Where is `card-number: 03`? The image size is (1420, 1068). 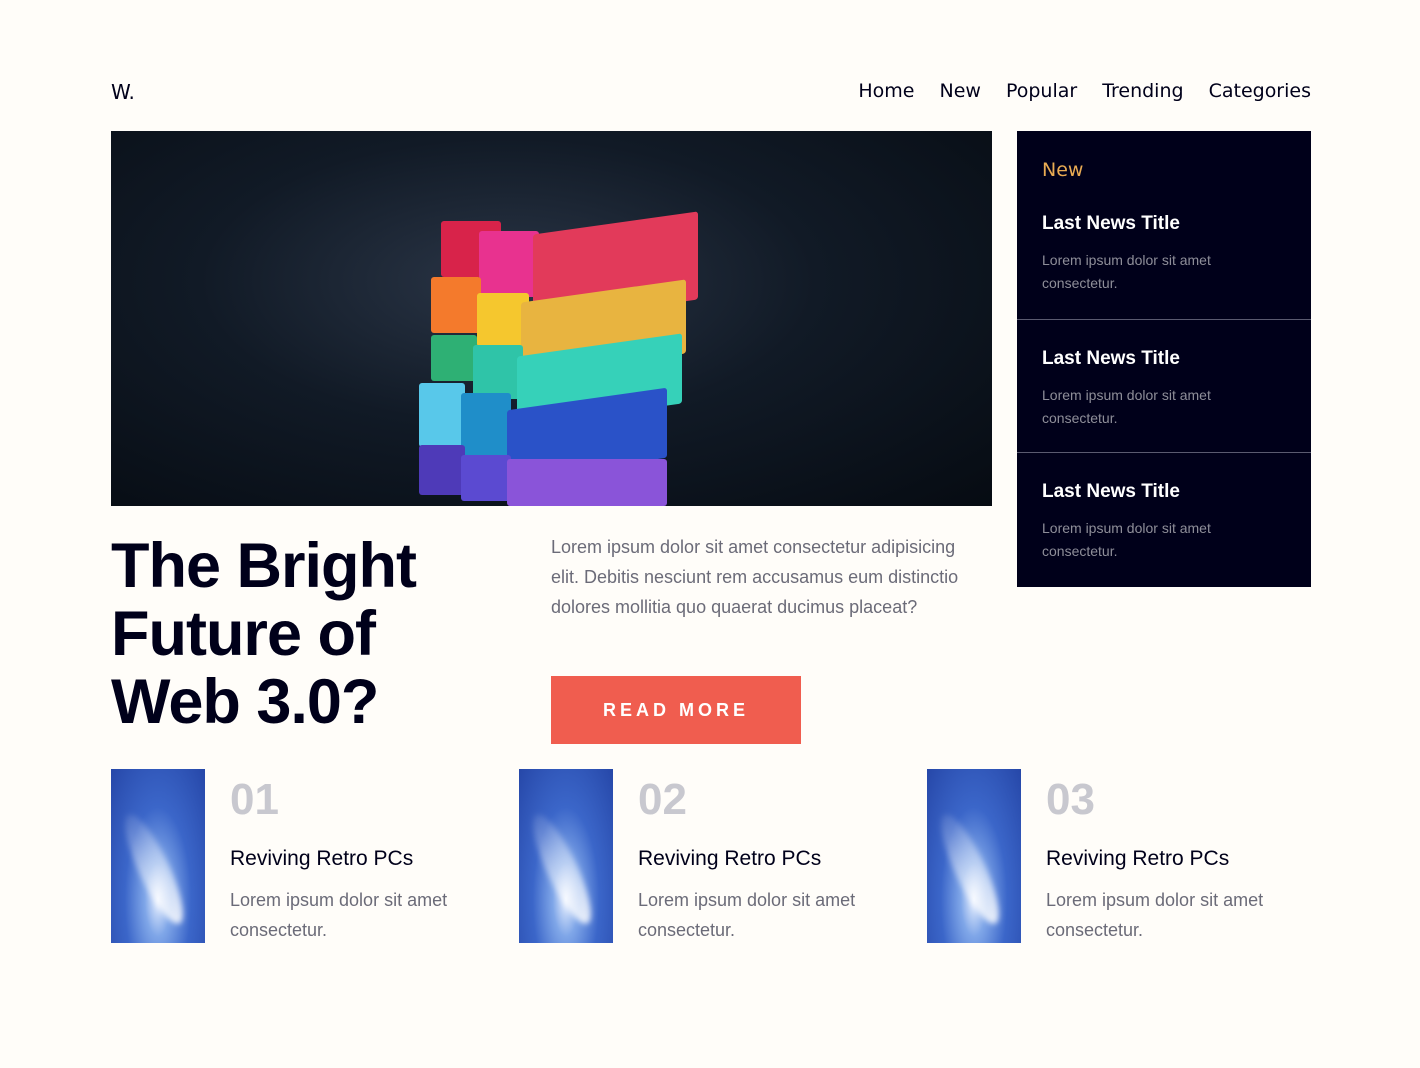
card-number: 03 is located at coordinates (1070, 799).